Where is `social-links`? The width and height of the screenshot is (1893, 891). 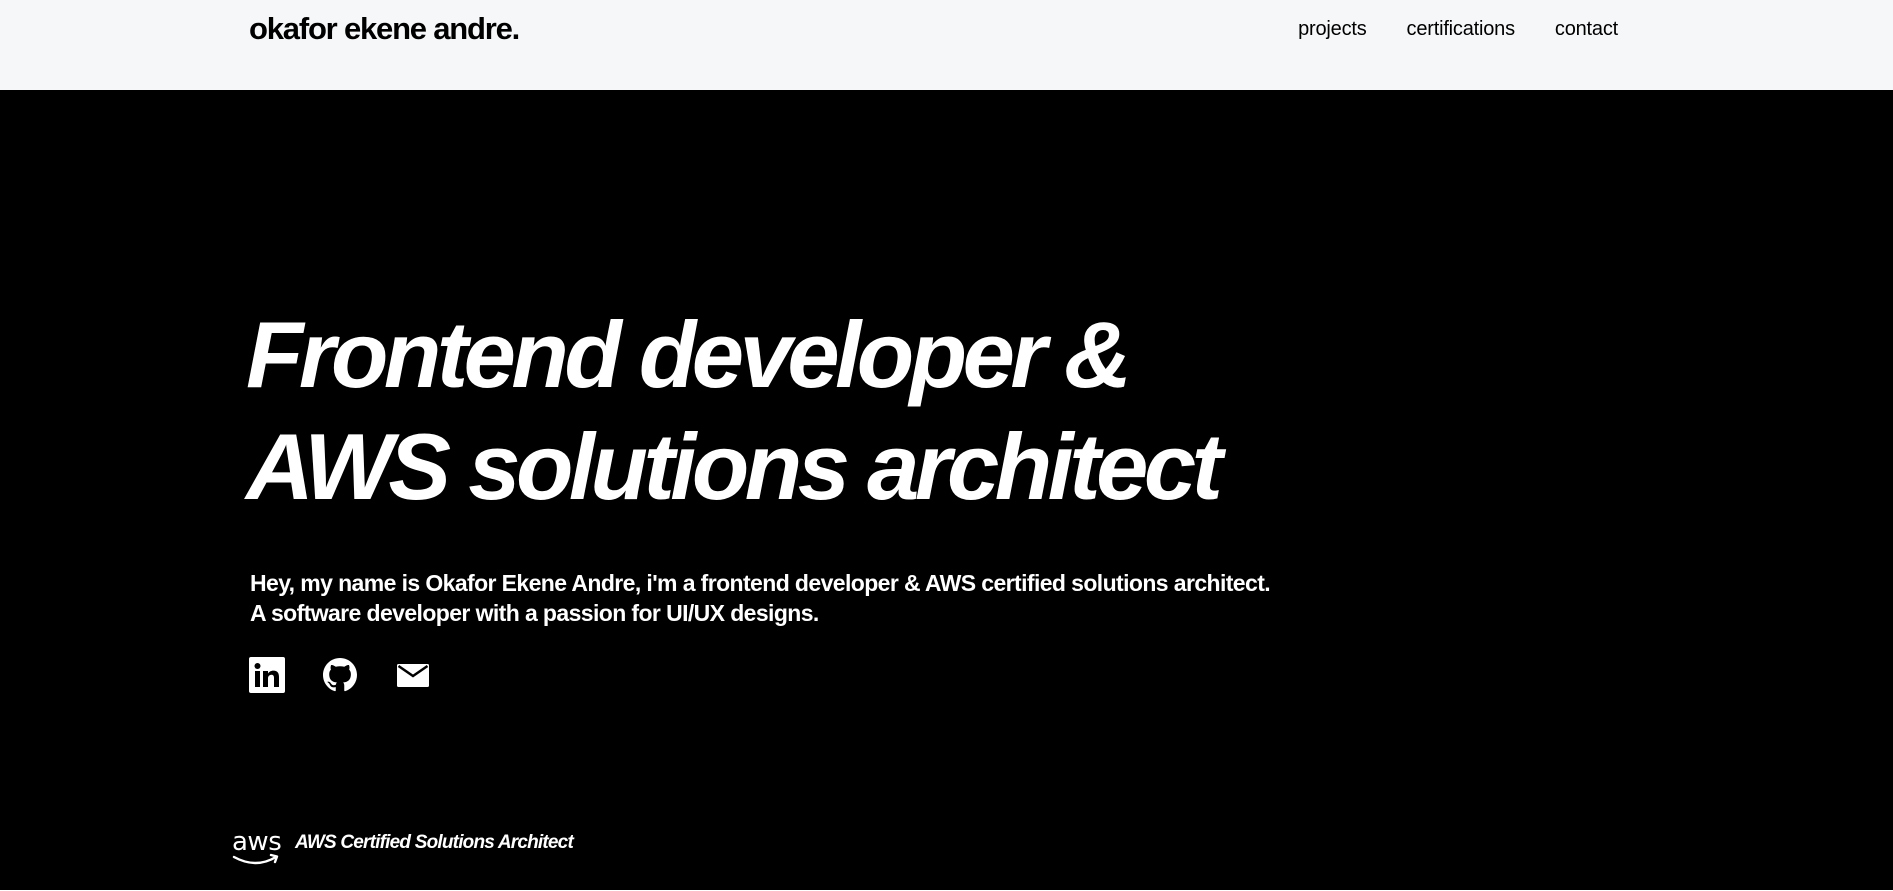
social-links is located at coordinates (340, 675).